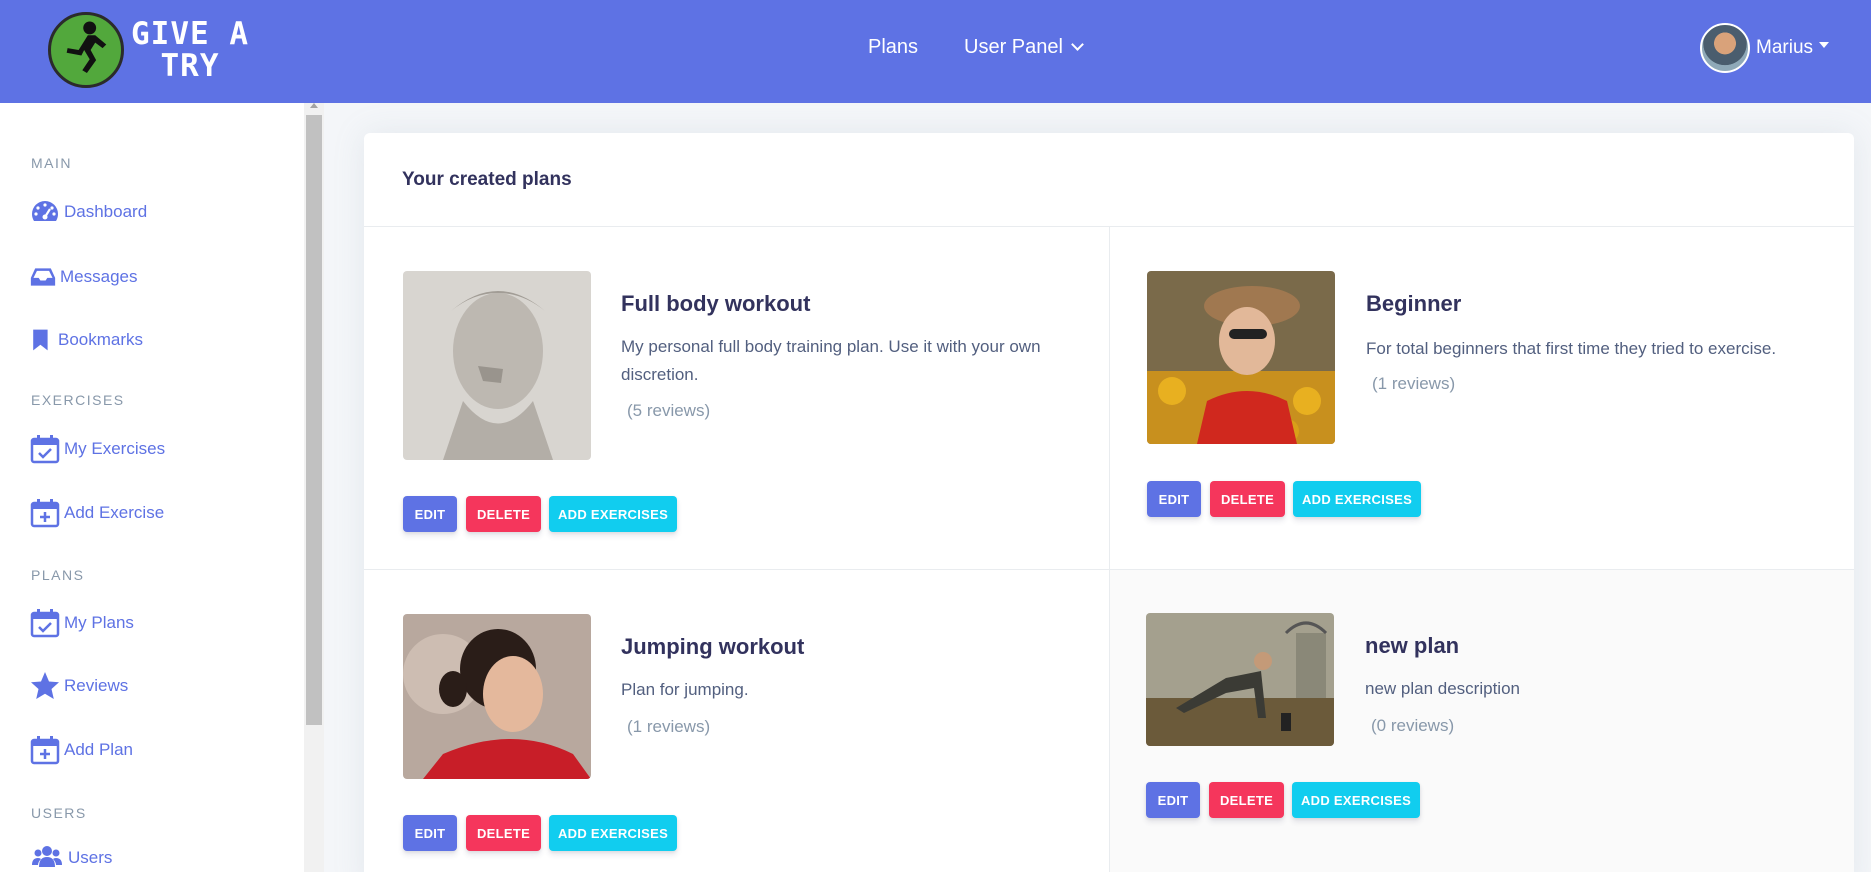 The image size is (1871, 872). Describe the element at coordinates (106, 211) in the screenshot. I see `sidebar-item-label: Dashboard` at that location.